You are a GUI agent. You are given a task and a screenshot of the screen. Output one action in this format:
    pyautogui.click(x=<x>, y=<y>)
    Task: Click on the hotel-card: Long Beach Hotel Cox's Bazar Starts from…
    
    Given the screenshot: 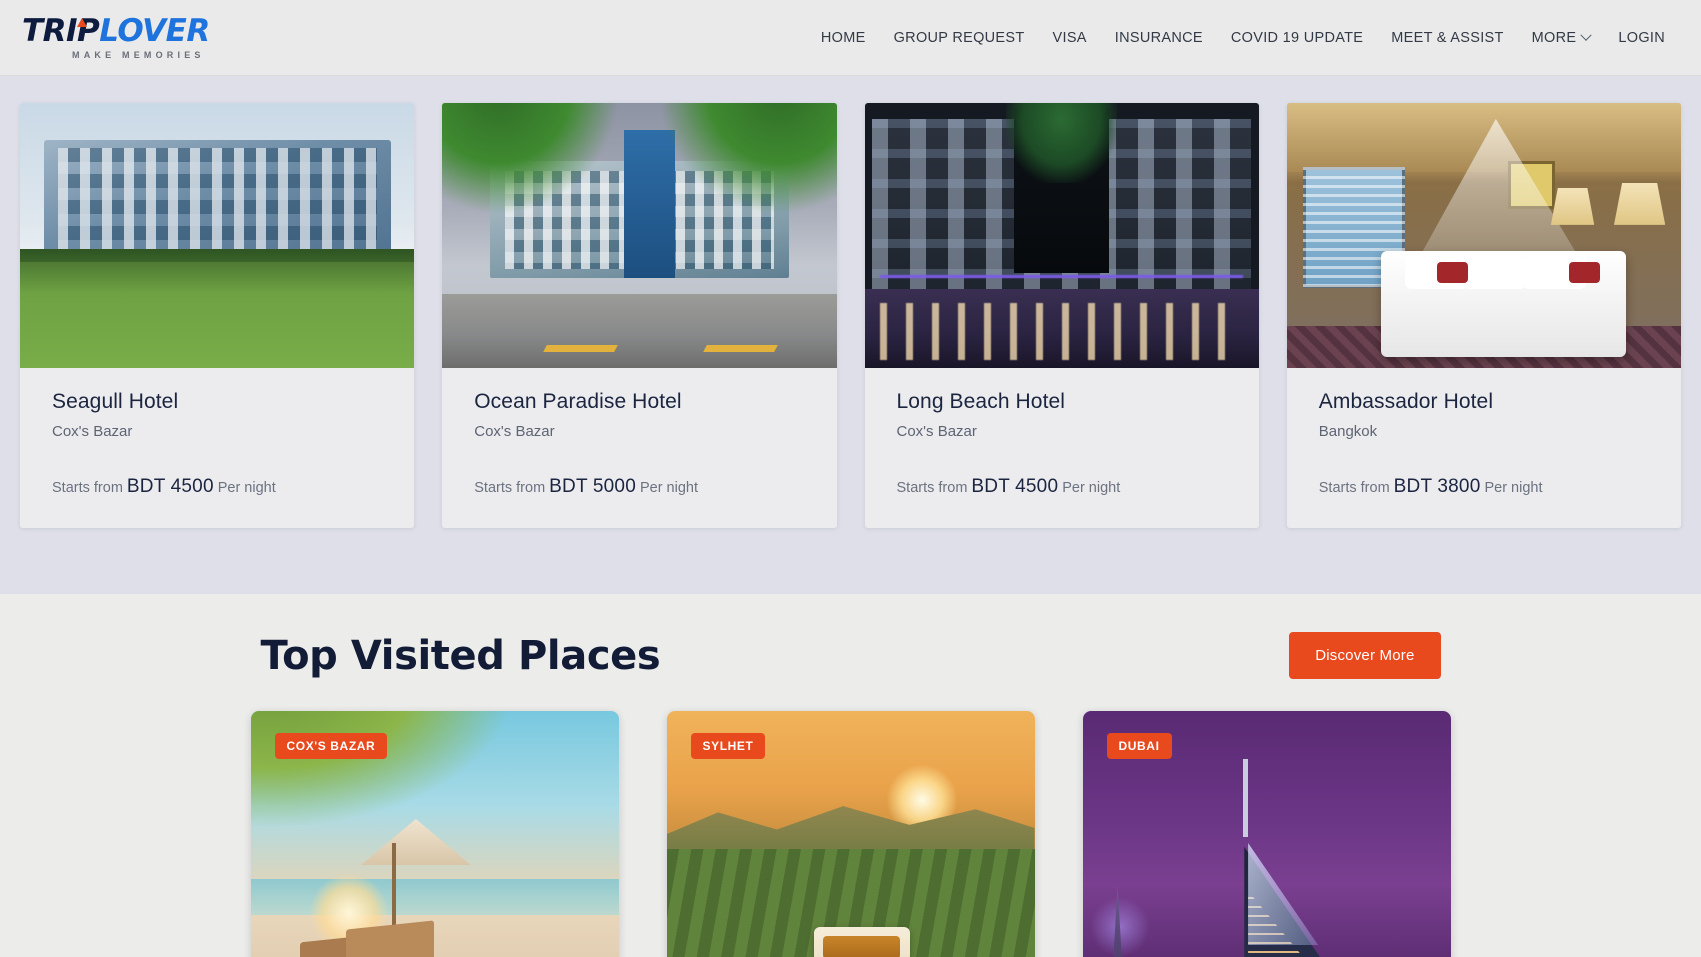 What is the action you would take?
    pyautogui.click(x=1061, y=315)
    